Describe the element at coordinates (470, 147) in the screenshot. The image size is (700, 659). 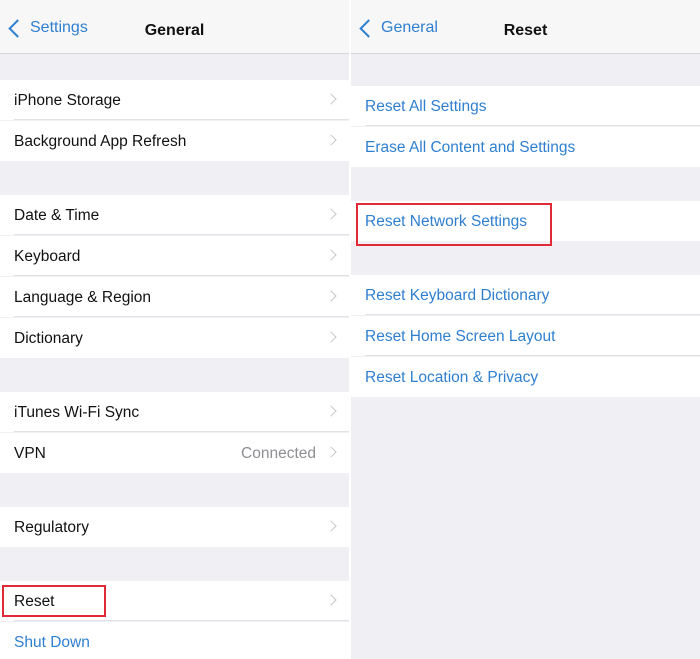
I see `row-label: Erase All Content and Settings` at that location.